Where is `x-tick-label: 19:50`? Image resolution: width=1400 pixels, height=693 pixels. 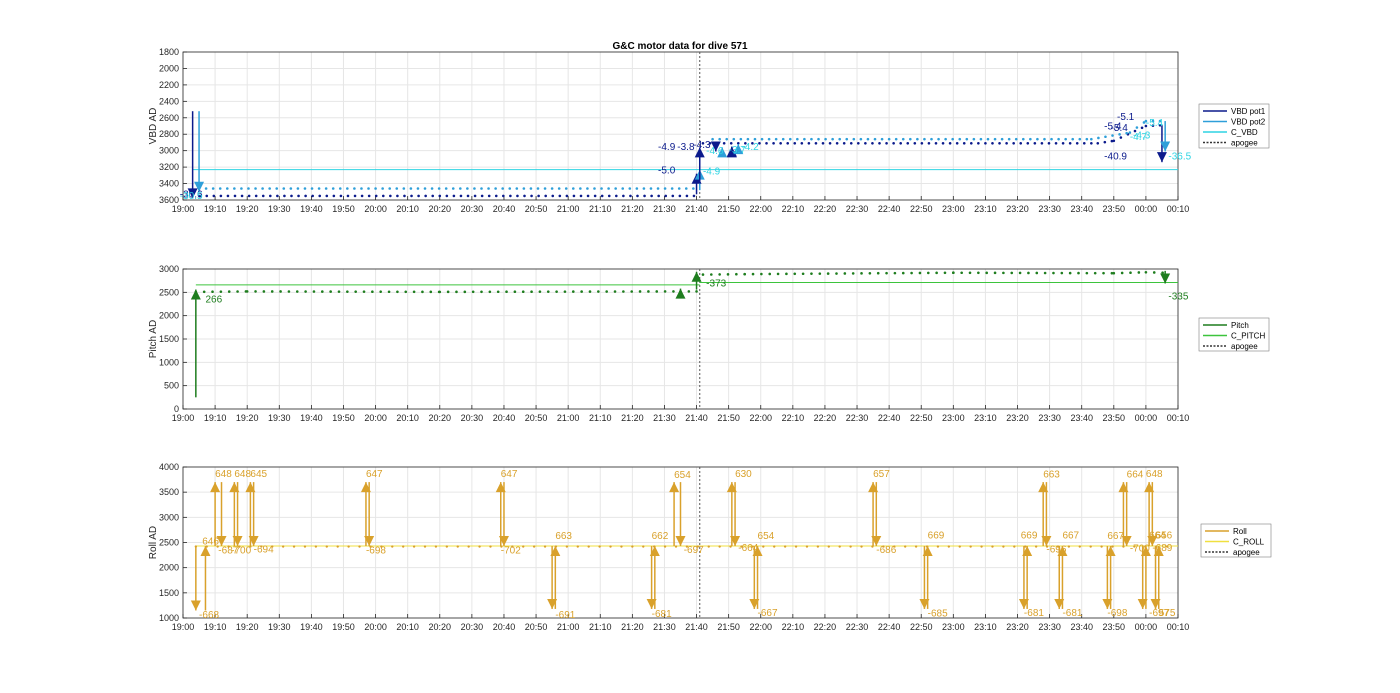
x-tick-label: 19:50 is located at coordinates (343, 418).